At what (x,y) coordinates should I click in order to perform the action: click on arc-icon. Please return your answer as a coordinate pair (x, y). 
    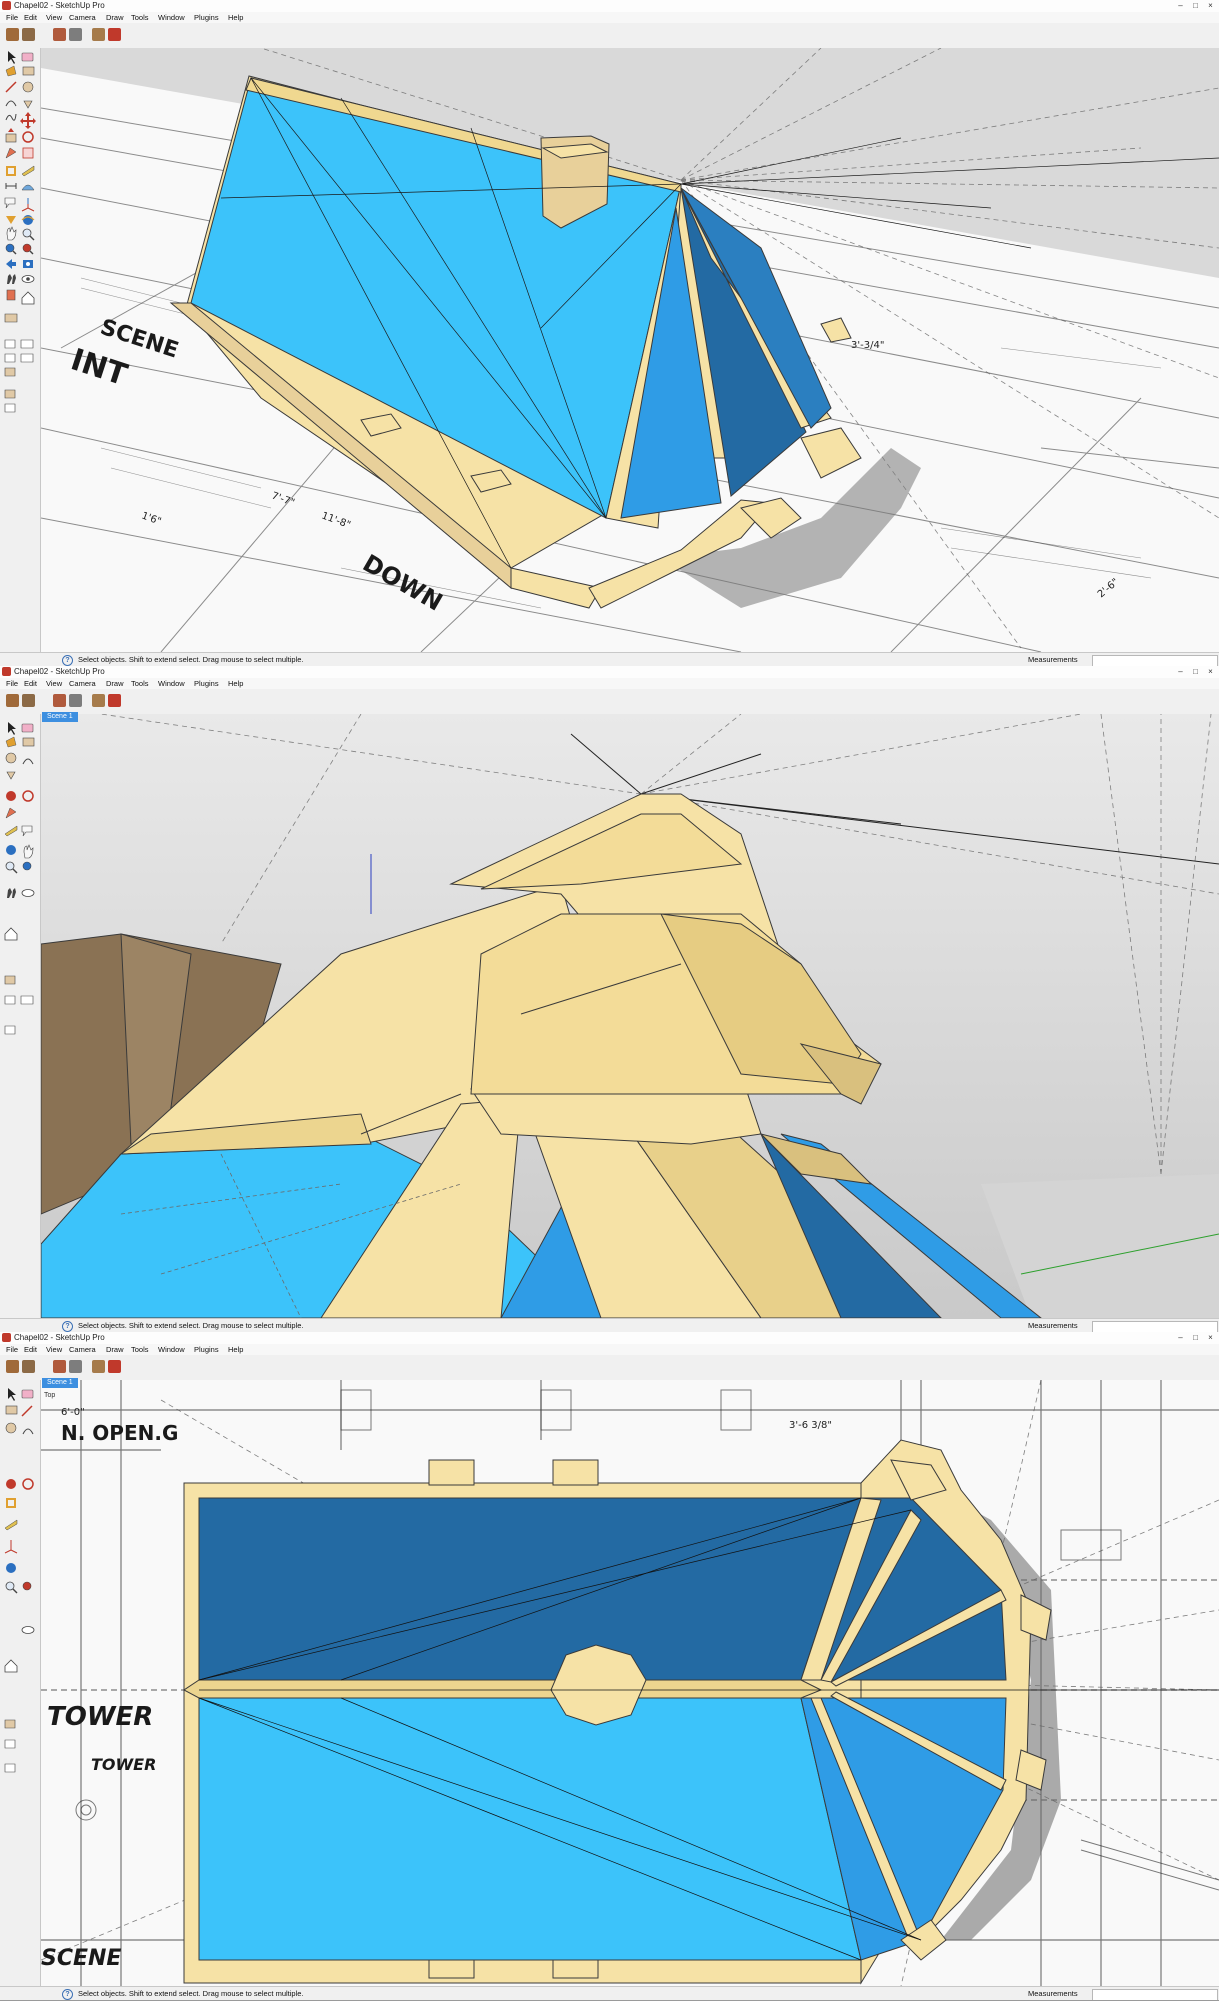
    Looking at the image, I should click on (28, 1431).